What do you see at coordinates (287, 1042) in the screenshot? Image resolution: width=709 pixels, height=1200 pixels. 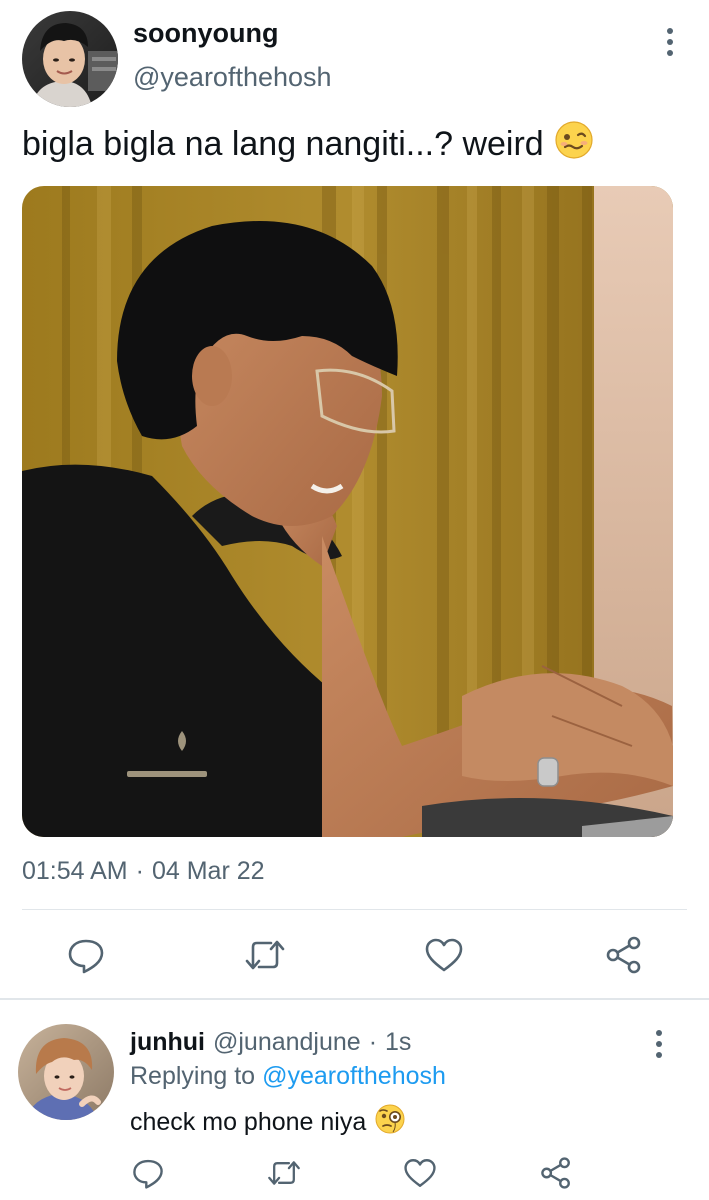 I see `reply-author-handle: @junandjune` at bounding box center [287, 1042].